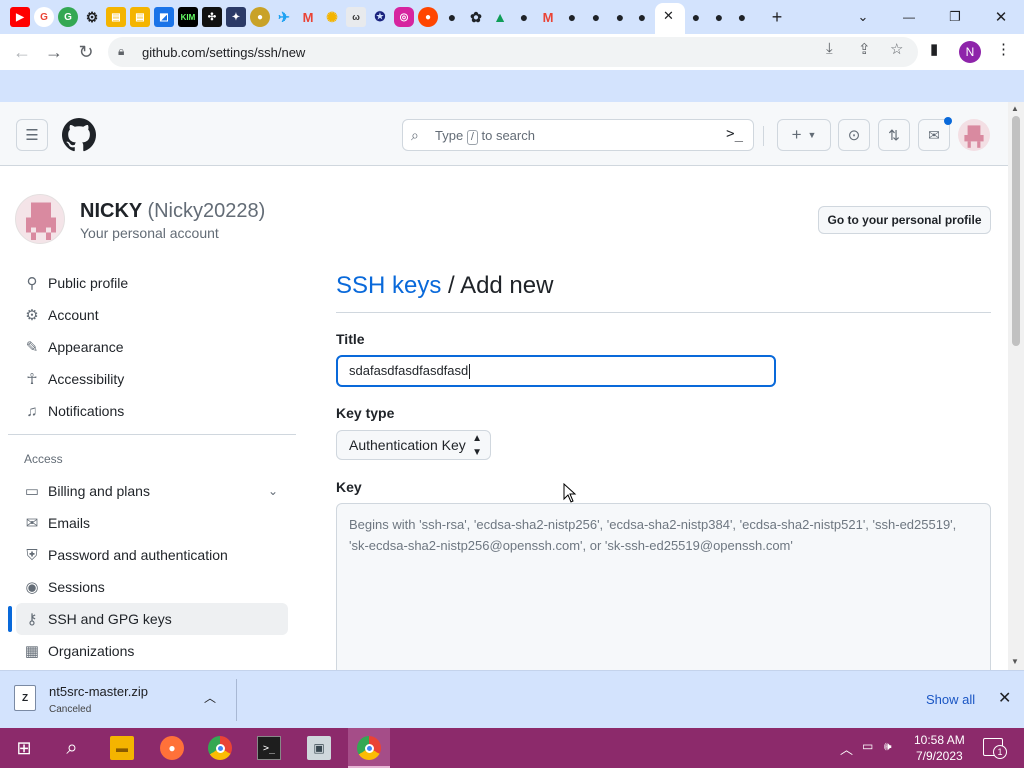 The width and height of the screenshot is (1024, 768). What do you see at coordinates (40, 219) in the screenshot?
I see `account-avatar` at bounding box center [40, 219].